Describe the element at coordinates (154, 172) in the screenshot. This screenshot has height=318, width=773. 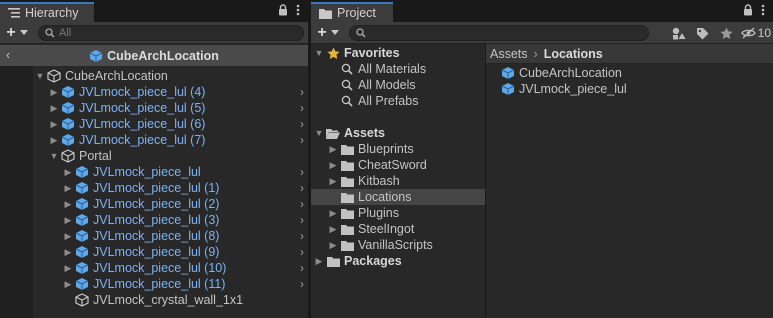
I see `hierarchy-row: ▶ JVLmock_piece_lul ›` at that location.